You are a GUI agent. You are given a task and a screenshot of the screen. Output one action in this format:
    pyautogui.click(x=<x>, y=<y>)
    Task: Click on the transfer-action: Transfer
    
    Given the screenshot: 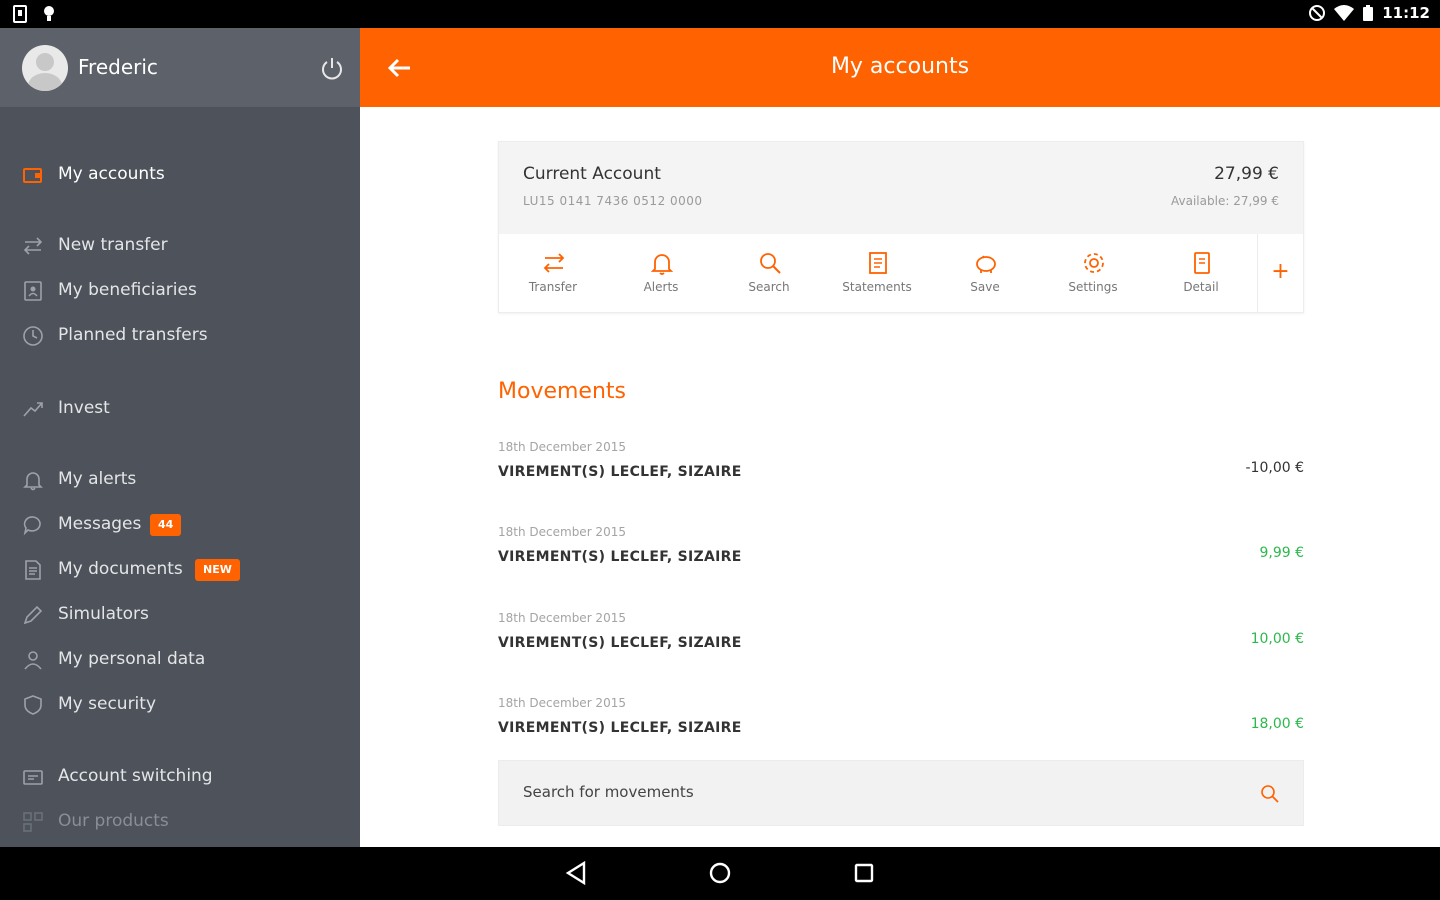 What is the action you would take?
    pyautogui.click(x=553, y=273)
    